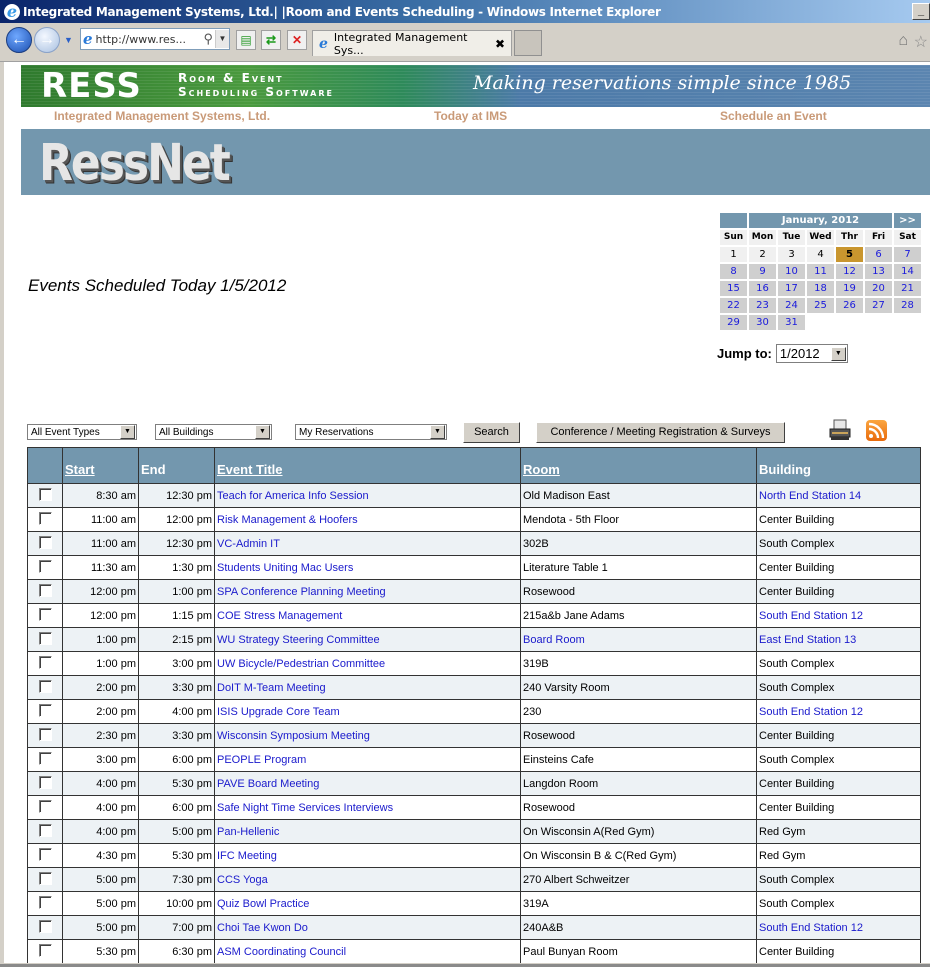 Image resolution: width=930 pixels, height=967 pixels. What do you see at coordinates (271, 688) in the screenshot?
I see `event-title-link: DoIT M-Team Meeting` at bounding box center [271, 688].